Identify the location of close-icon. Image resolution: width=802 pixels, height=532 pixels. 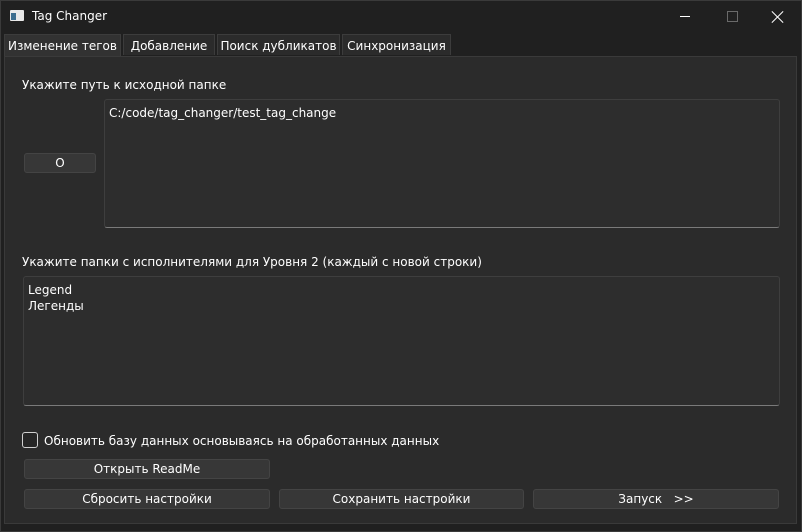
(778, 17).